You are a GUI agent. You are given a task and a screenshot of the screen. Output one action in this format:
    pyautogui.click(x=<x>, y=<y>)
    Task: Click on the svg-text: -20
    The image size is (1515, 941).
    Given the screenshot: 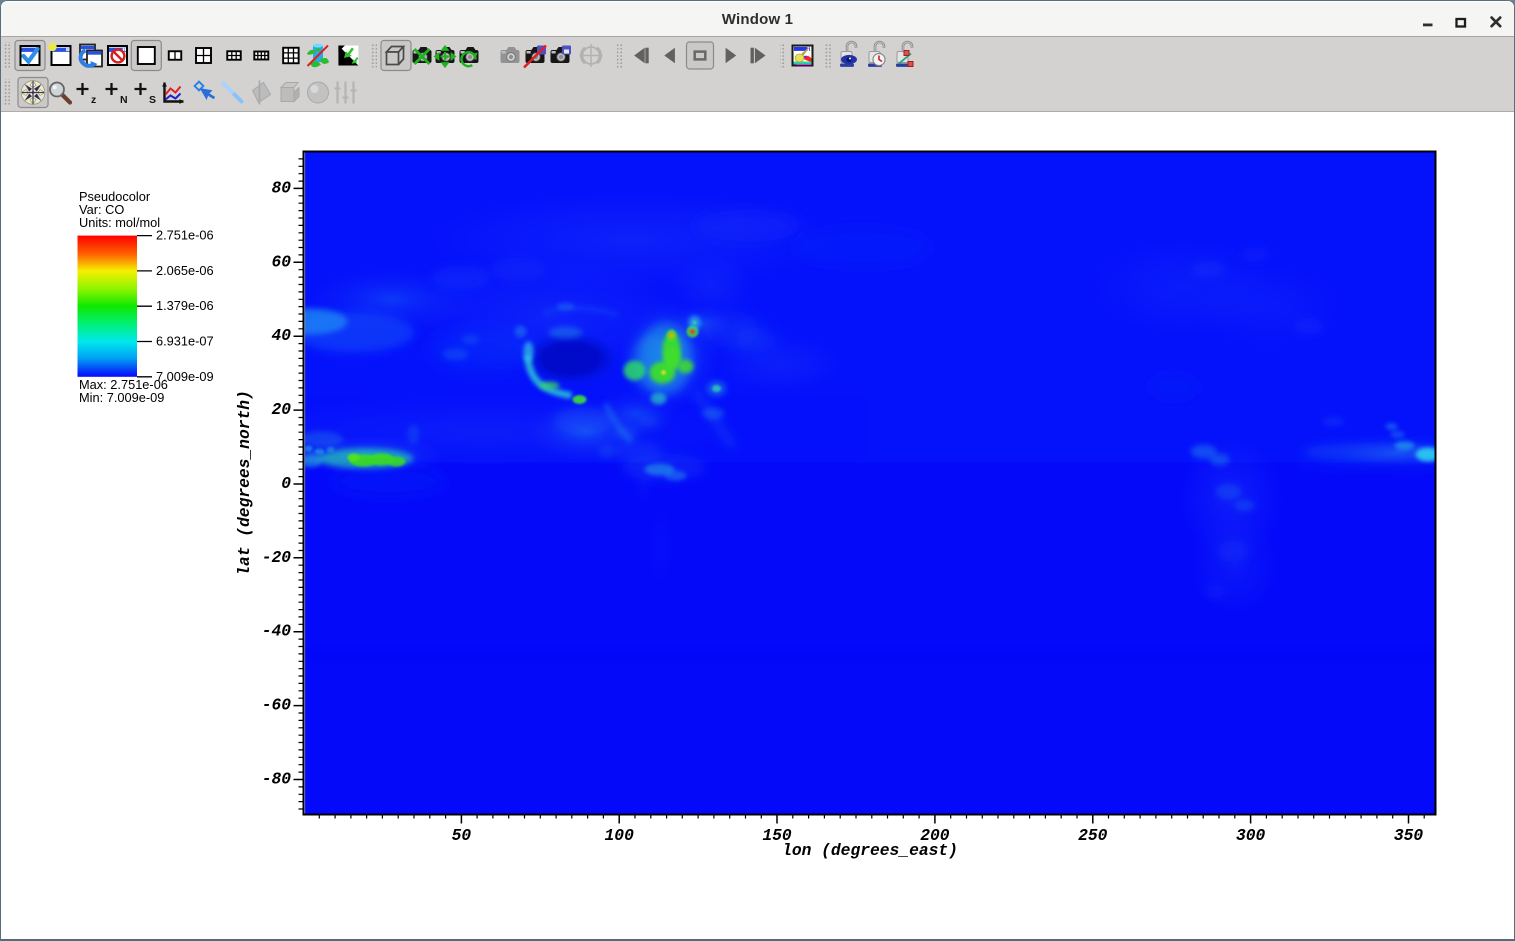 What is the action you would take?
    pyautogui.click(x=277, y=557)
    